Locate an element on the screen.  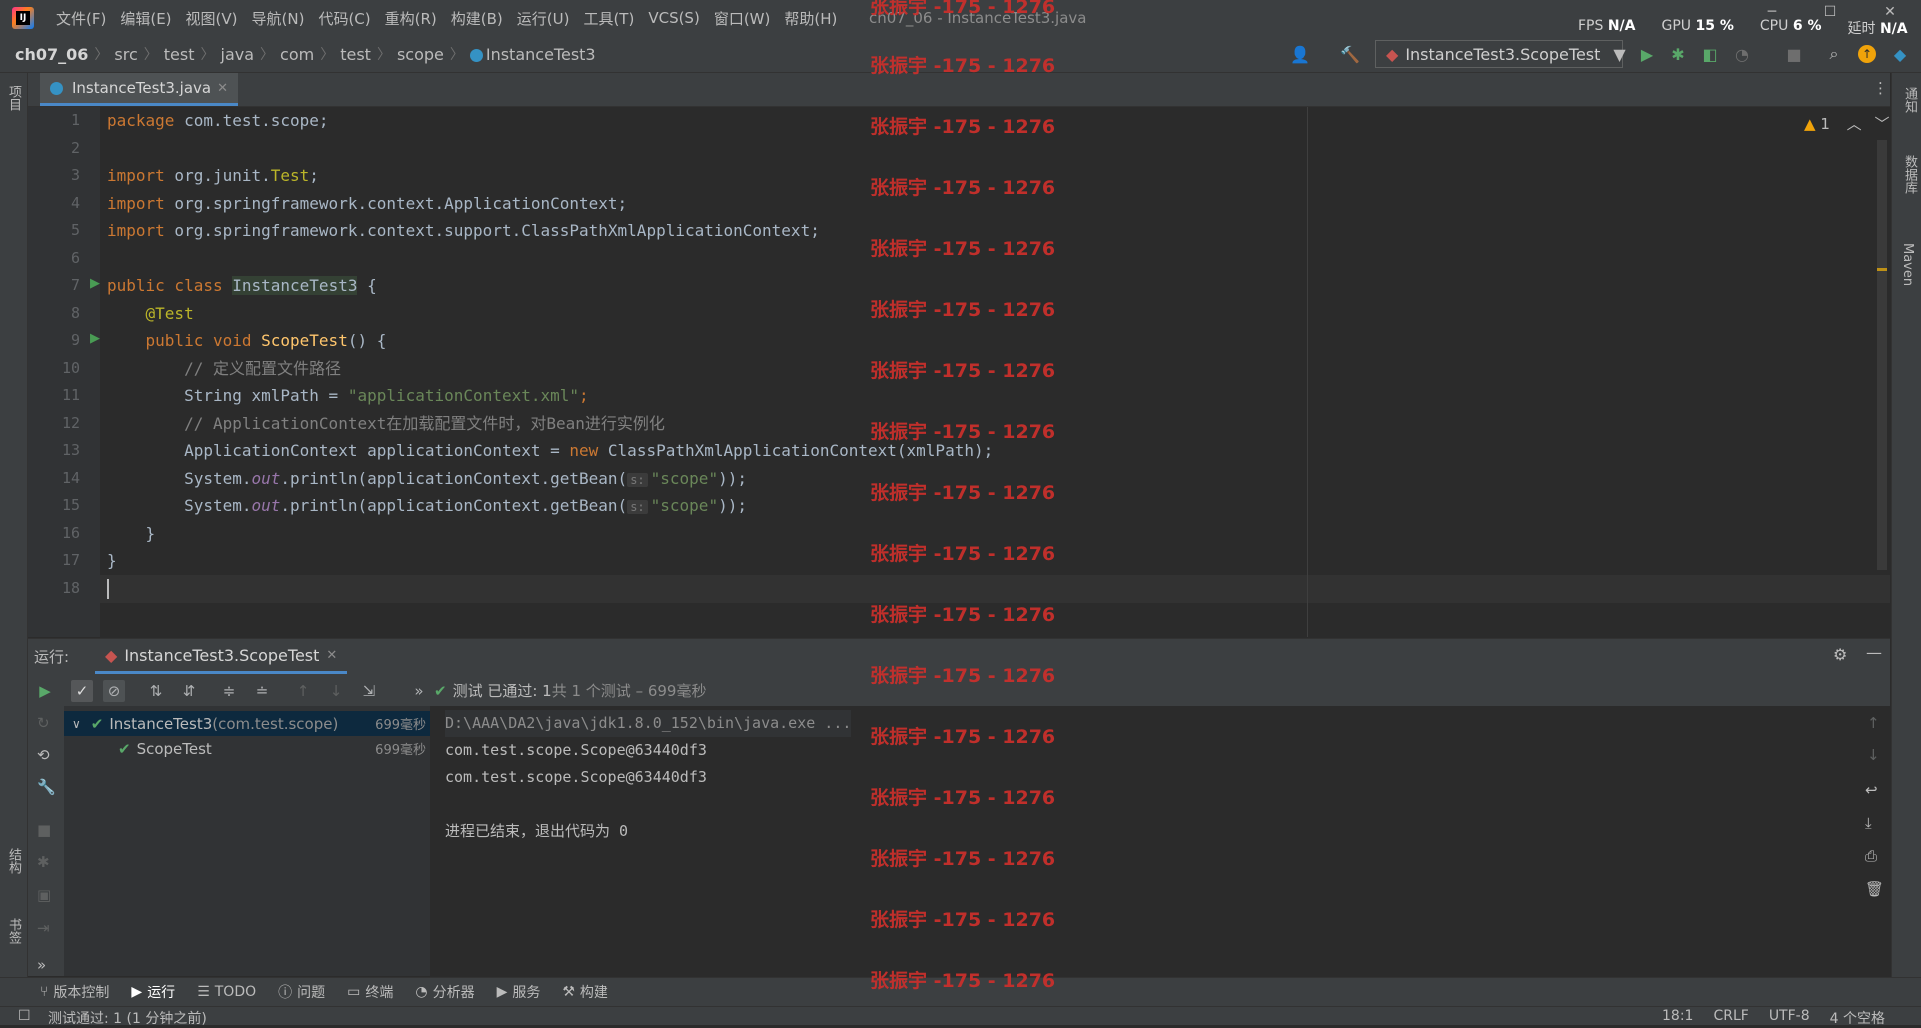
run-tab: ◆ InstanceTest3.ScopeTest ✕ is located at coordinates (221, 656).